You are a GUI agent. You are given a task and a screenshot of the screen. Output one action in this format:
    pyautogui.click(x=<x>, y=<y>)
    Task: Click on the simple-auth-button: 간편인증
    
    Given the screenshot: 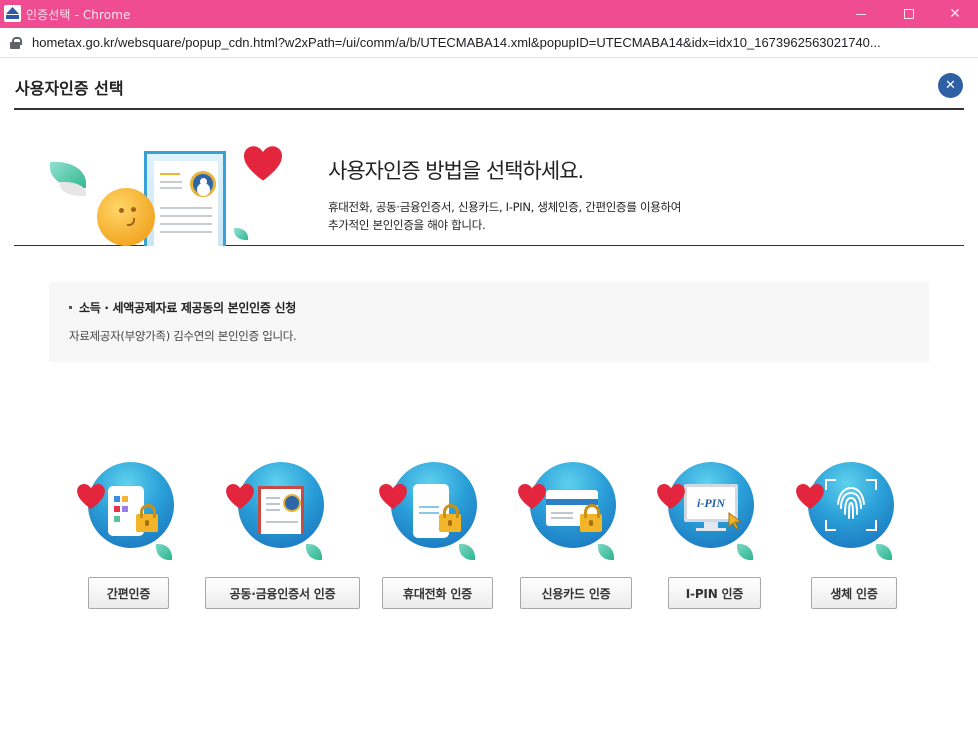 What is the action you would take?
    pyautogui.click(x=128, y=593)
    